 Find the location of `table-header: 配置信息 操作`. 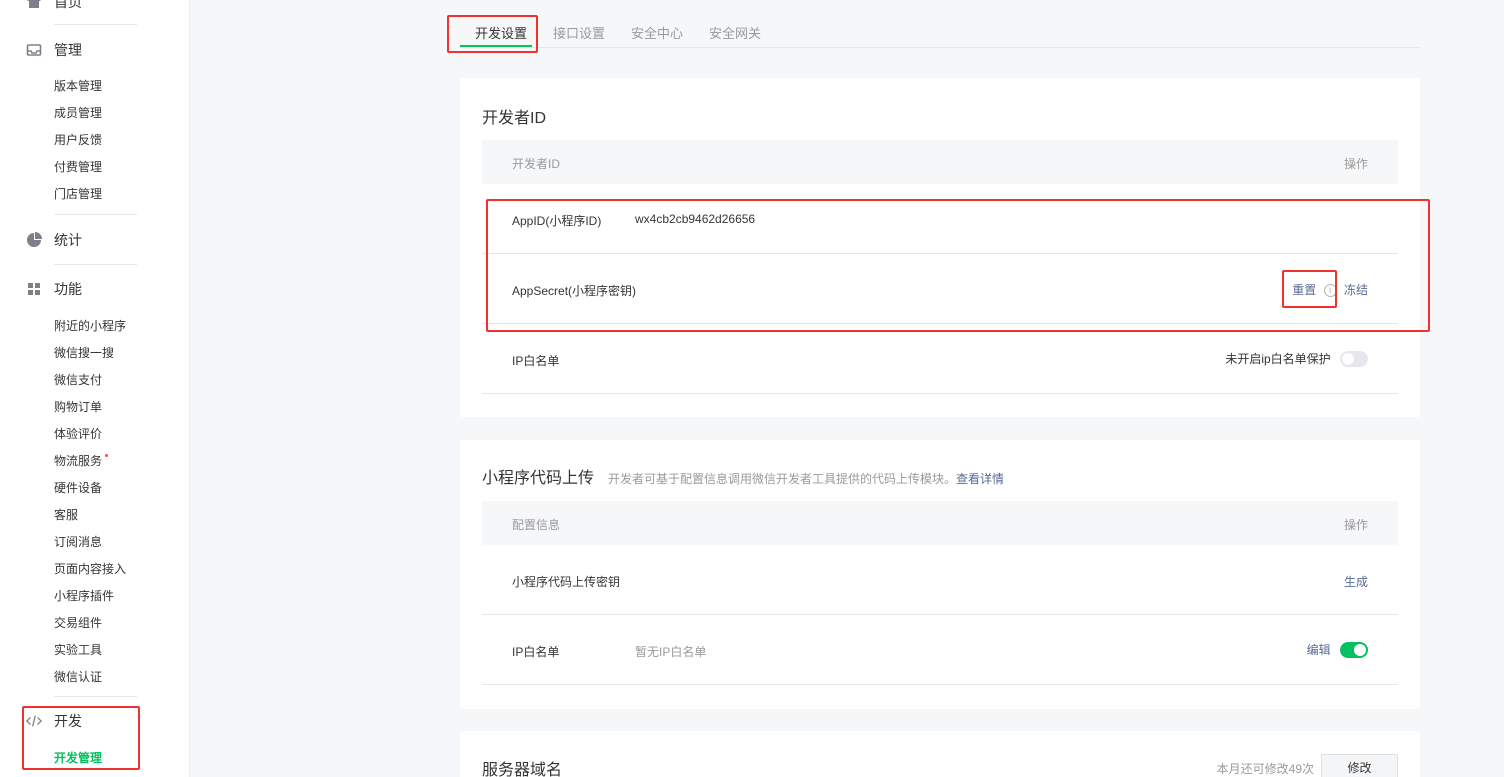

table-header: 配置信息 操作 is located at coordinates (940, 523).